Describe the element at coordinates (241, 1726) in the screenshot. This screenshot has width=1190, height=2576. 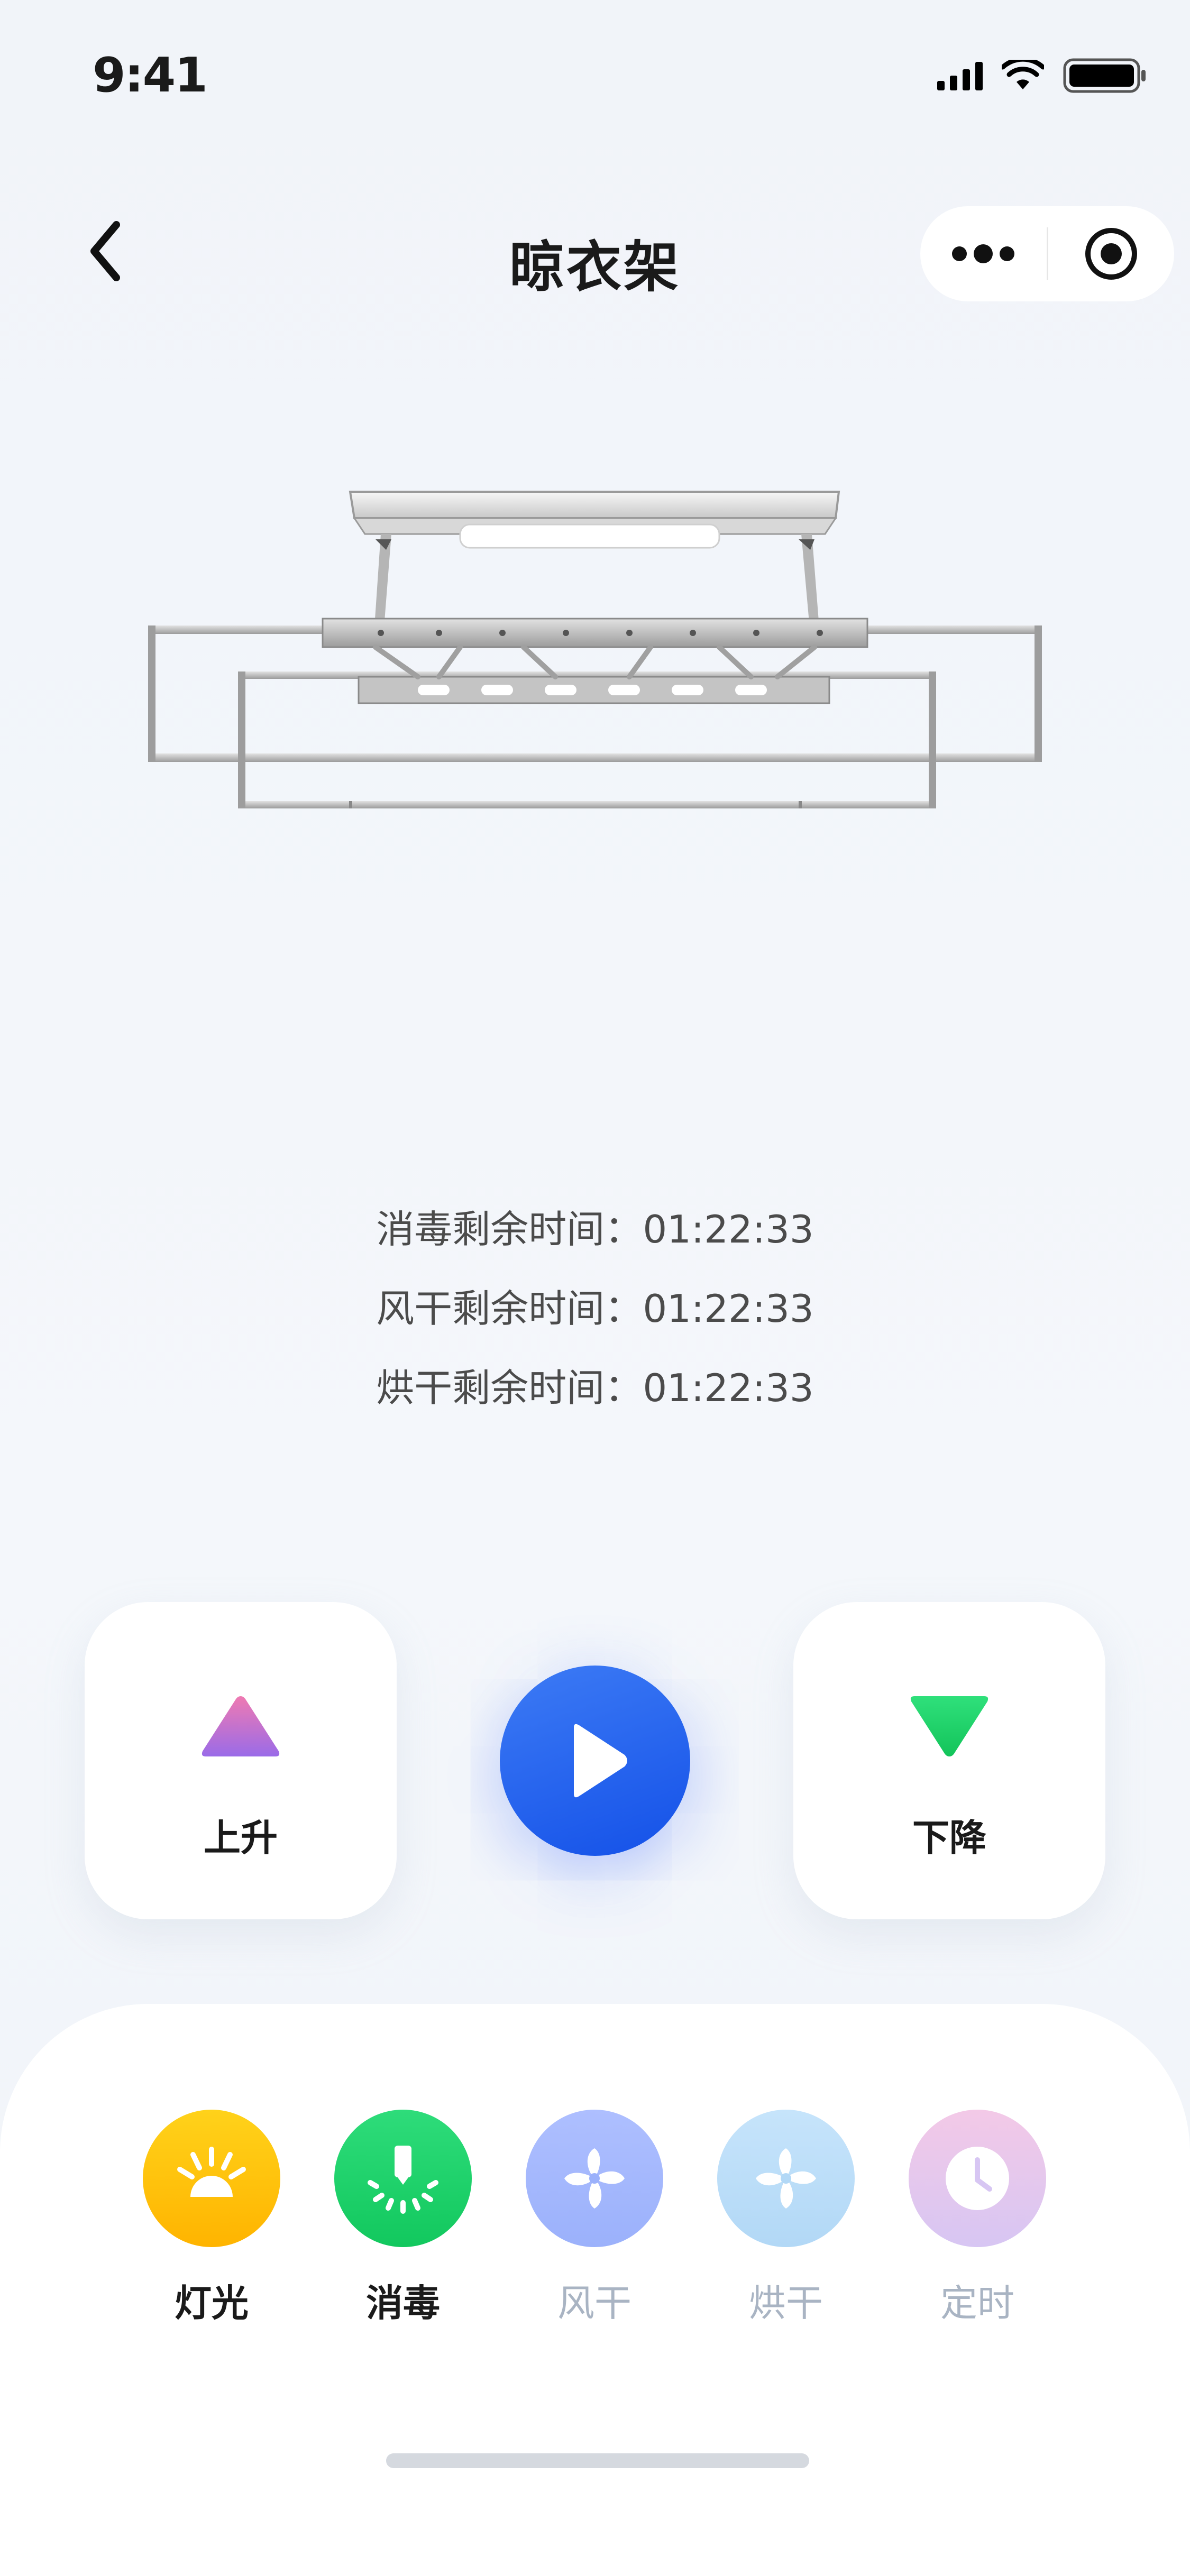
I see `triangle-up-icon` at that location.